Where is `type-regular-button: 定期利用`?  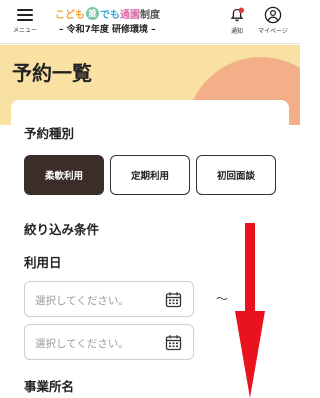
type-regular-button: 定期利用 is located at coordinates (150, 175).